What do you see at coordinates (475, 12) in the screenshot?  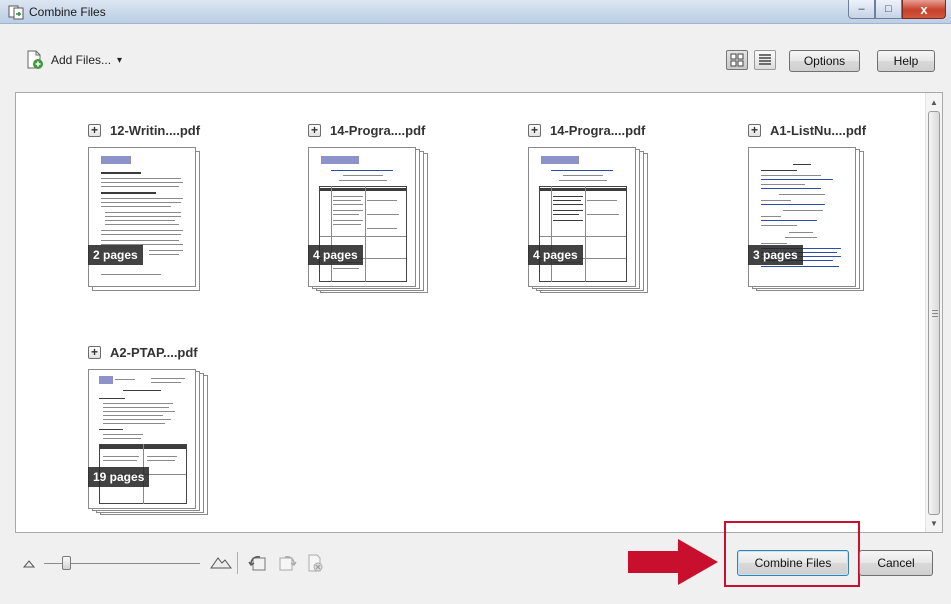 I see `title-bar: Combine Files – □ x` at bounding box center [475, 12].